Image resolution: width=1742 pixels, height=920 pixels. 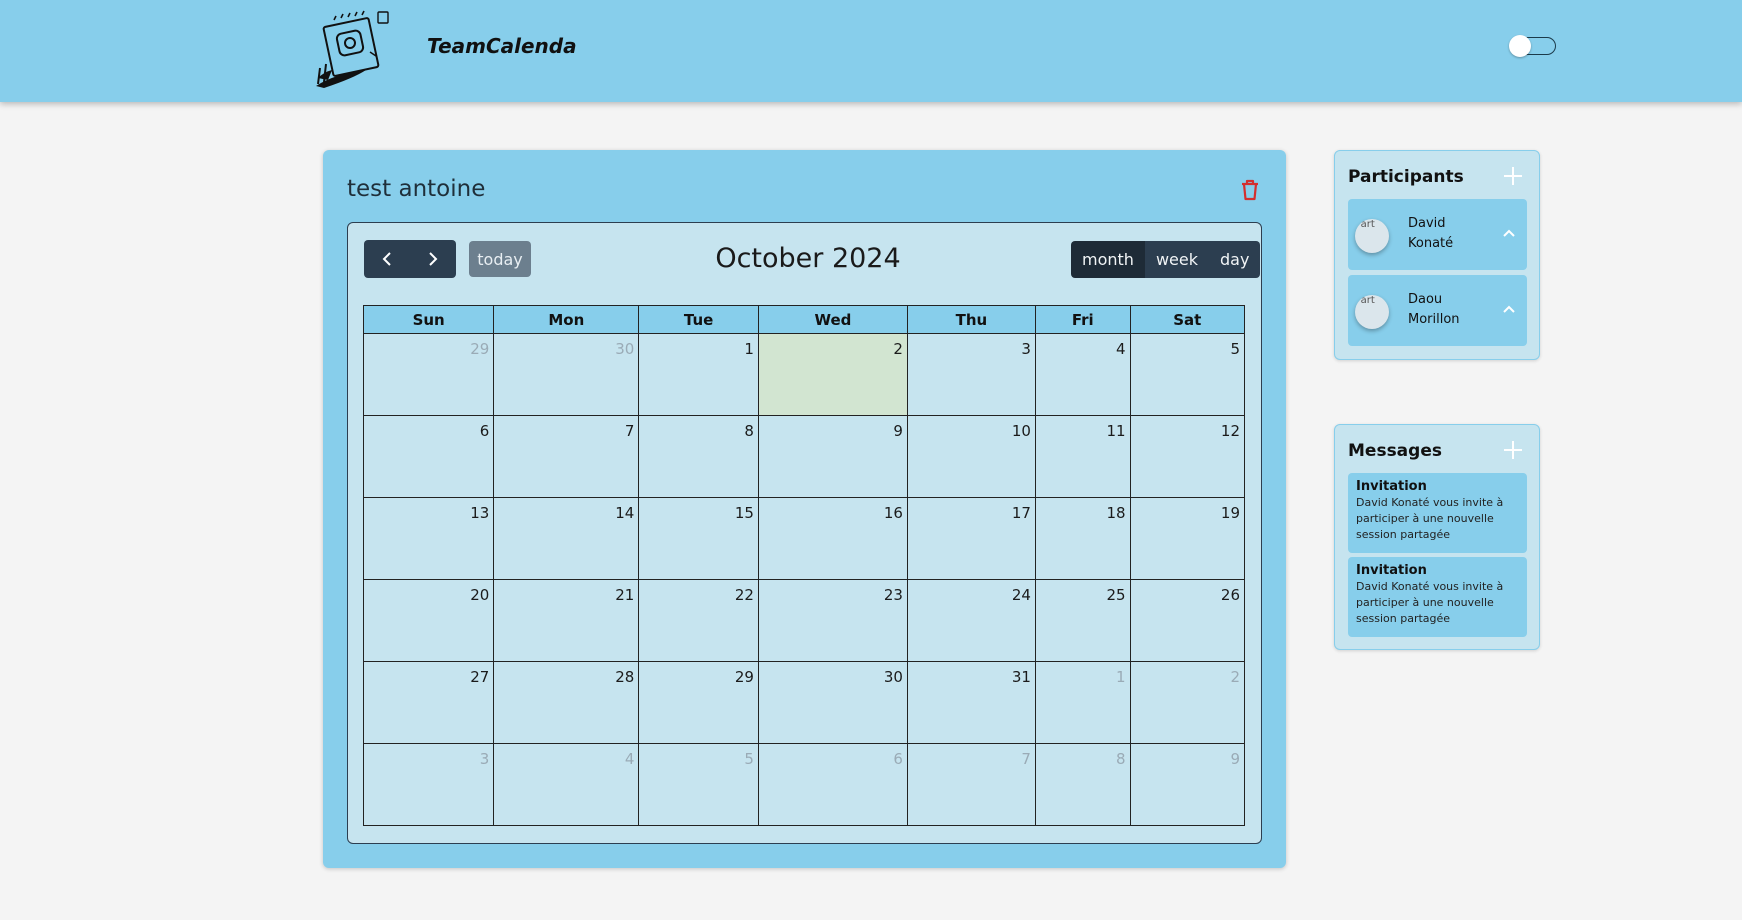 What do you see at coordinates (566, 702) in the screenshot?
I see `day-cell: 28` at bounding box center [566, 702].